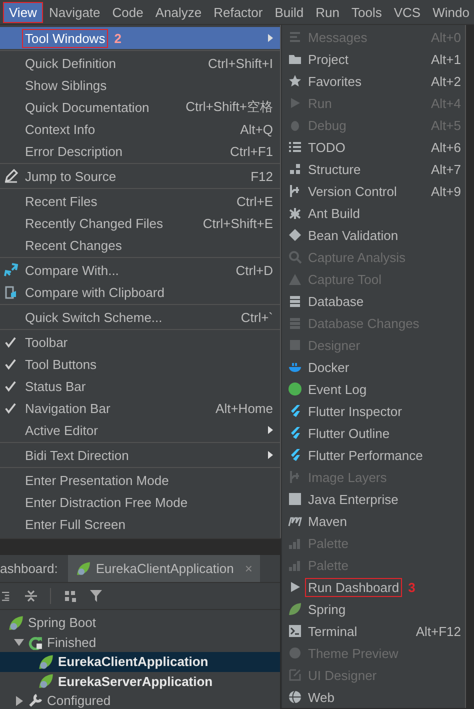  Describe the element at coordinates (23, 12) in the screenshot. I see `menu-bar-item: View` at that location.